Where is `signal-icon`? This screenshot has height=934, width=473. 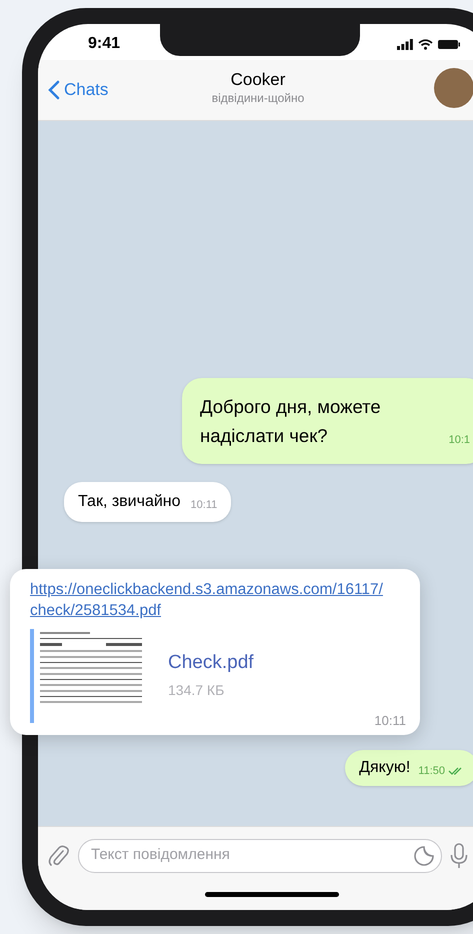
signal-icon is located at coordinates (405, 44).